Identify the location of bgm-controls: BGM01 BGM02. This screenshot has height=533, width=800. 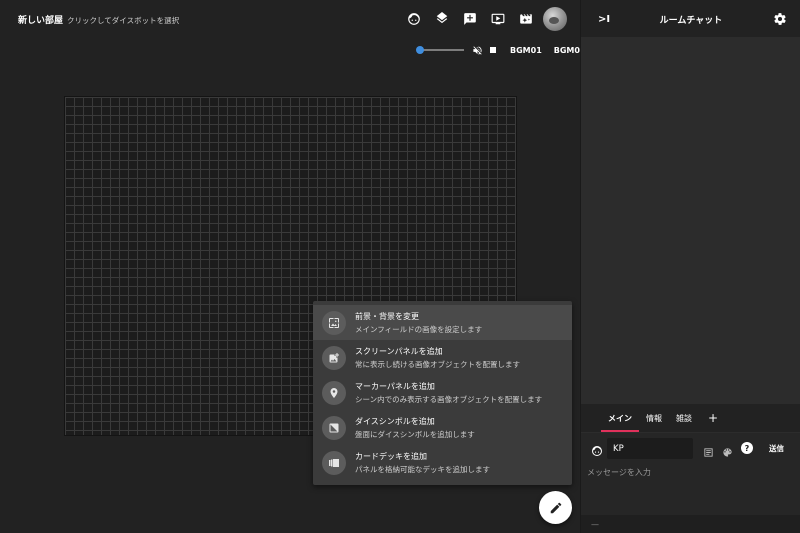
(500, 50).